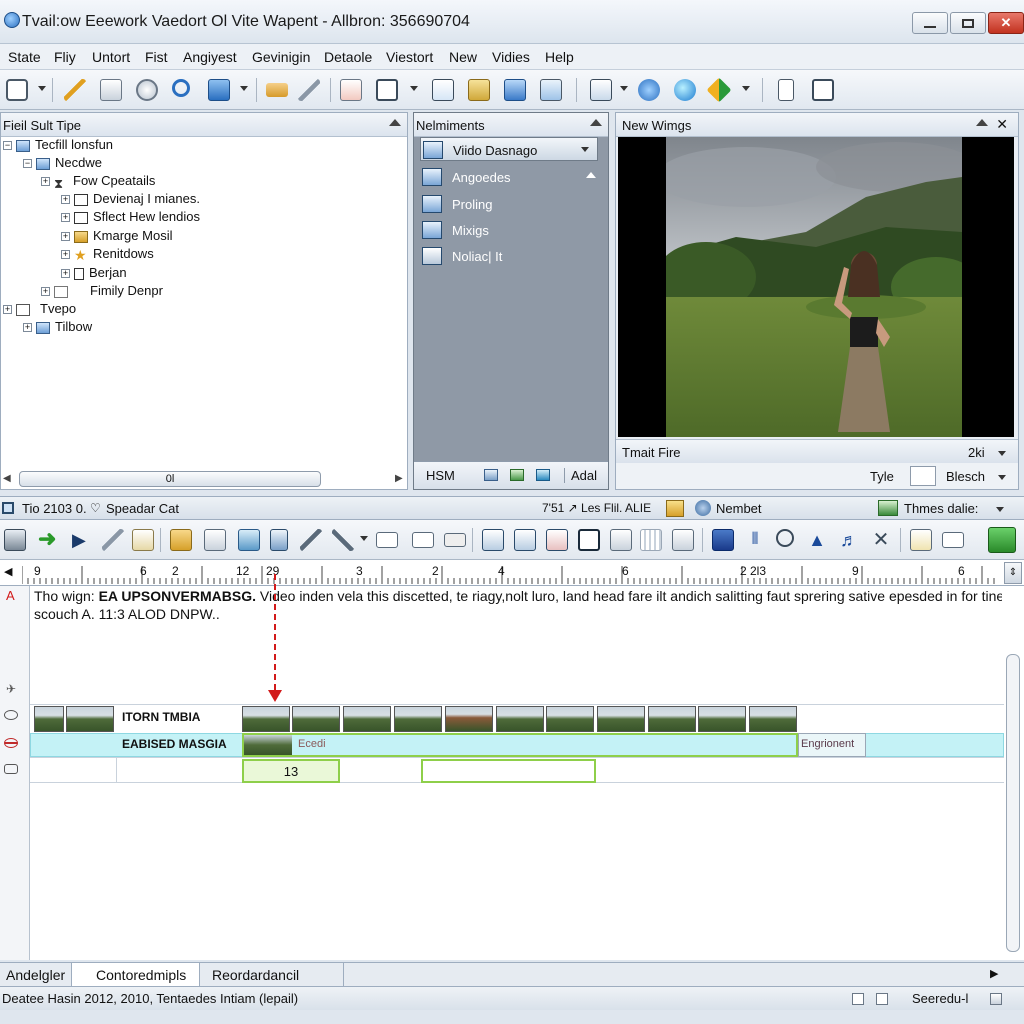 The height and width of the screenshot is (1024, 1024). I want to click on cut-icon: ✕, so click(881, 540).